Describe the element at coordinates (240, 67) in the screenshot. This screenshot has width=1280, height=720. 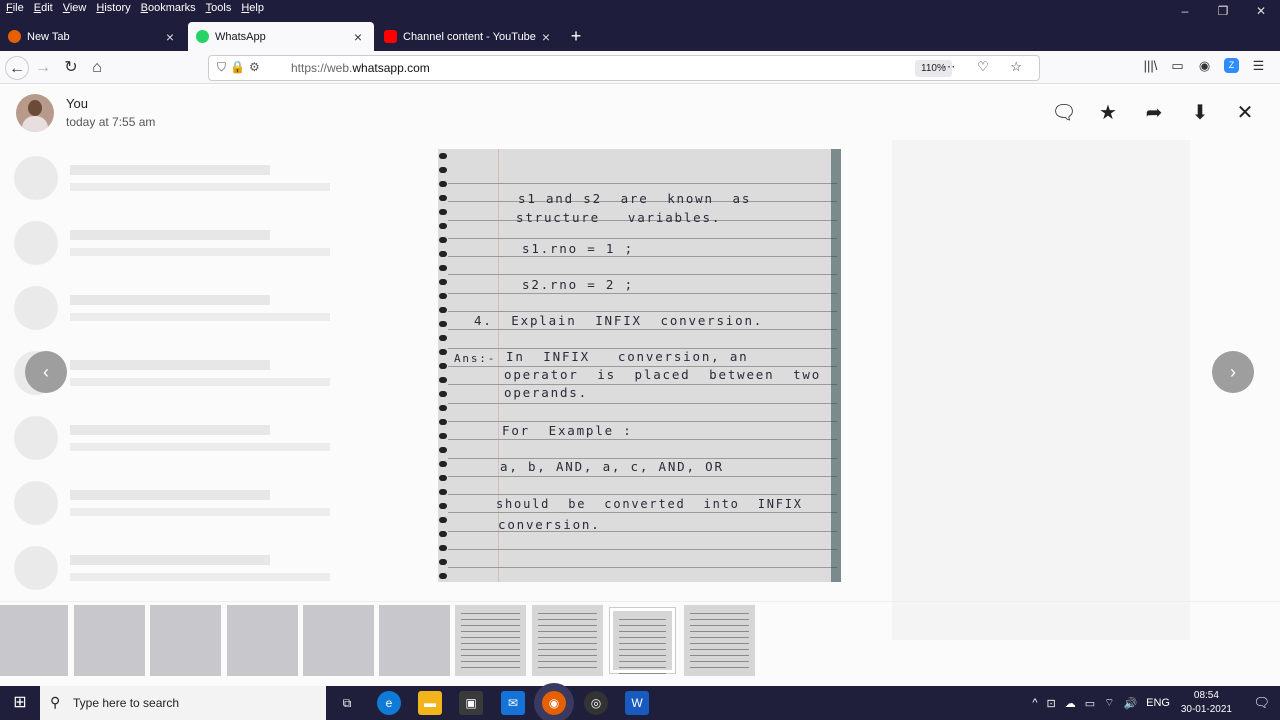
I see `site-security-icons: ⛉🔒⚙` at that location.